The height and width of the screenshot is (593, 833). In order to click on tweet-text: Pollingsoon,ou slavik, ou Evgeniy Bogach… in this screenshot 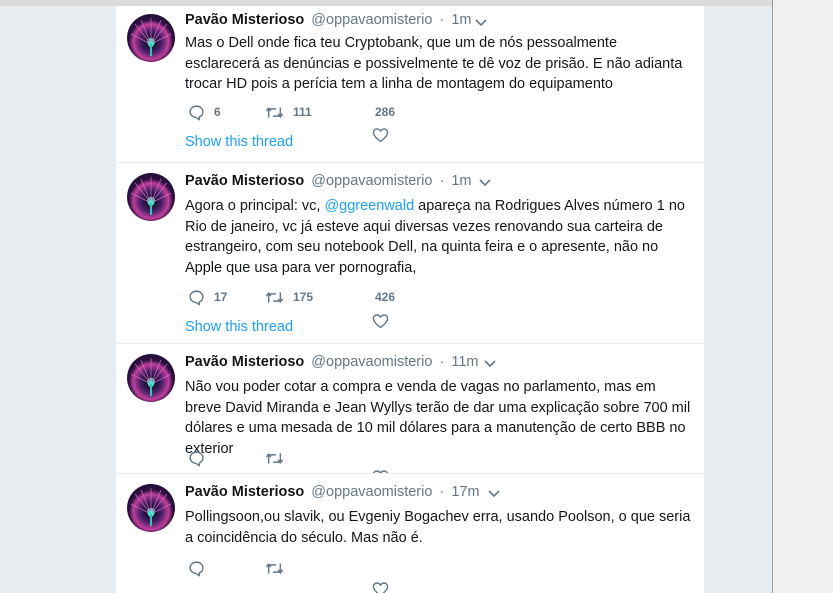, I will do `click(438, 527)`.